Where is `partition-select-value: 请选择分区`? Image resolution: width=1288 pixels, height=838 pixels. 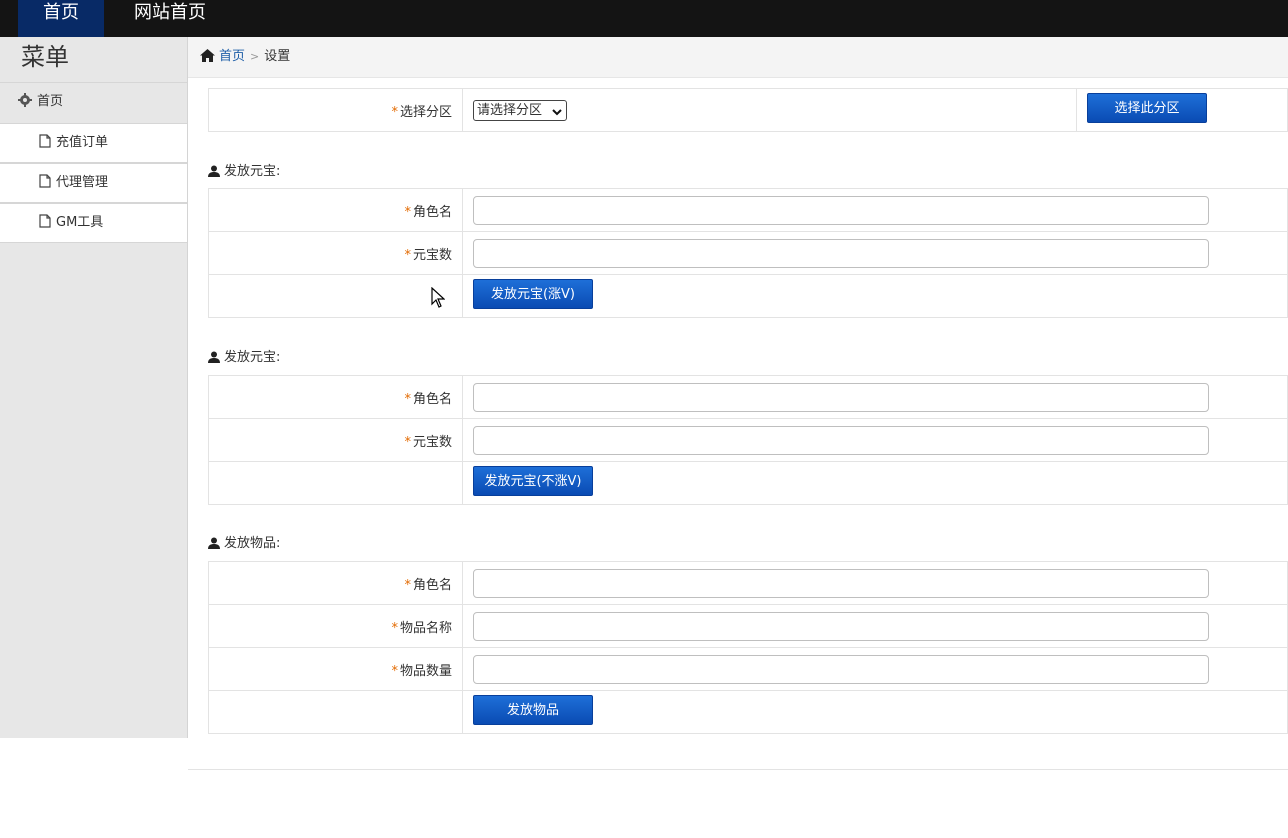 partition-select-value: 请选择分区 is located at coordinates (510, 110).